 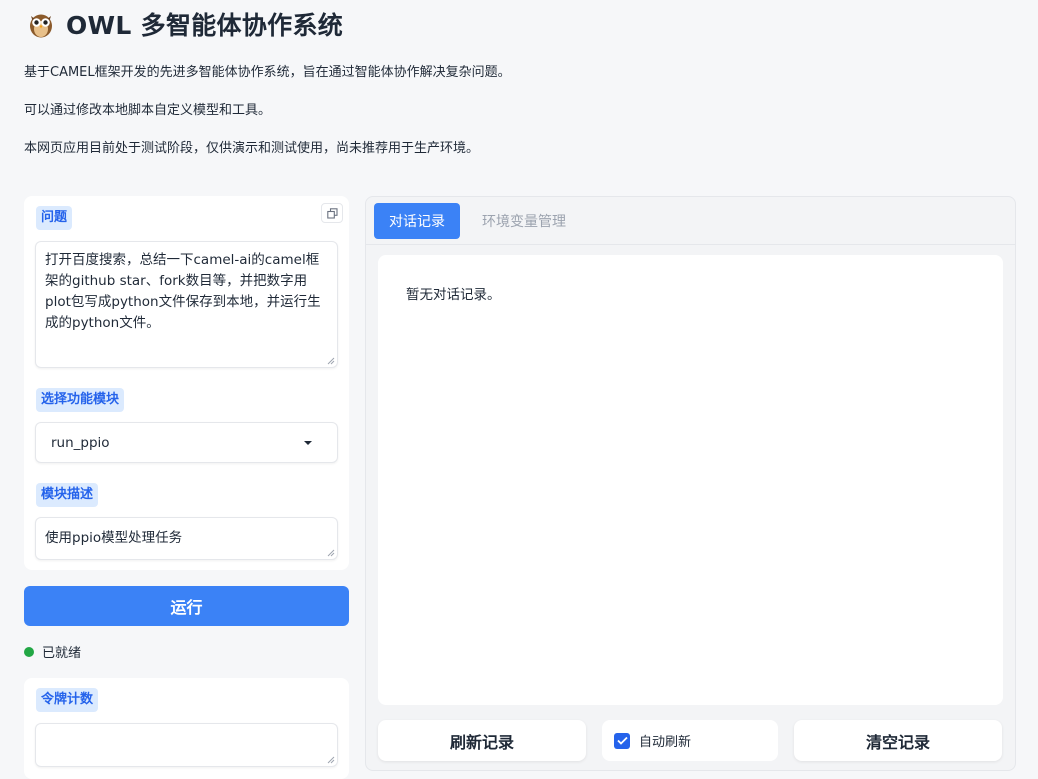 I want to click on module-desc-label: 模块描述, so click(x=67, y=495).